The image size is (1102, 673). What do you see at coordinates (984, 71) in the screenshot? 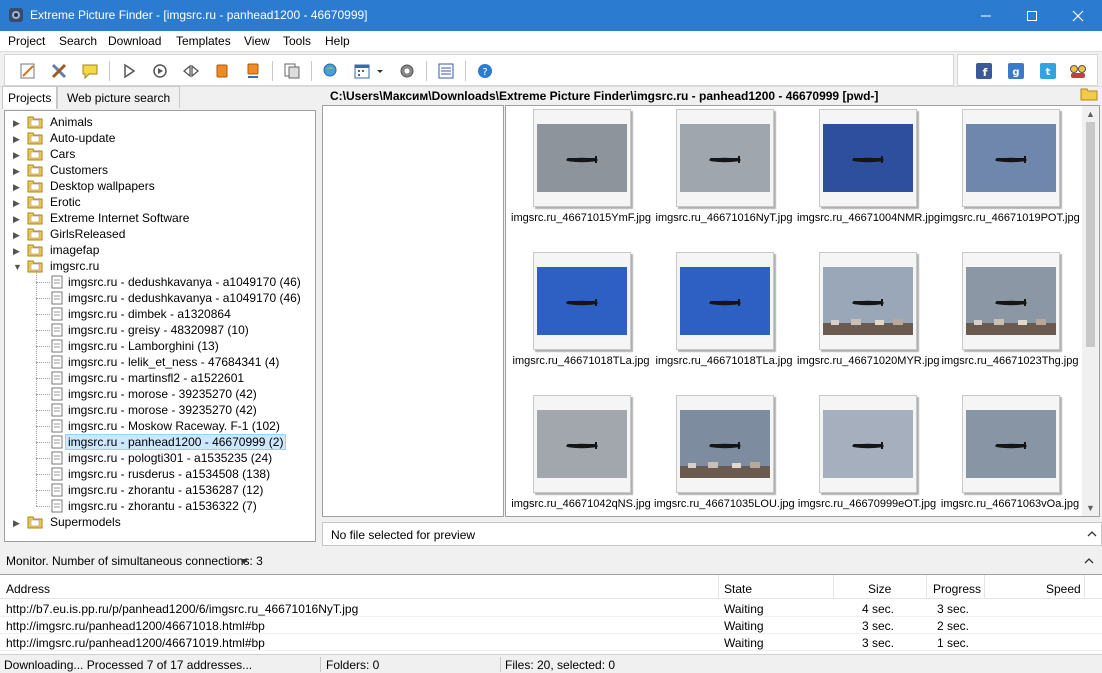
I see `facebook-icon: f` at bounding box center [984, 71].